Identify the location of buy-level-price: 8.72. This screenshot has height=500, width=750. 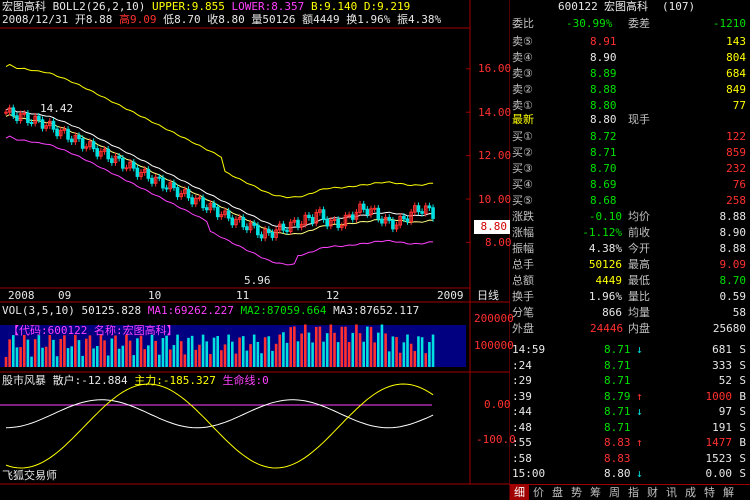
(603, 136).